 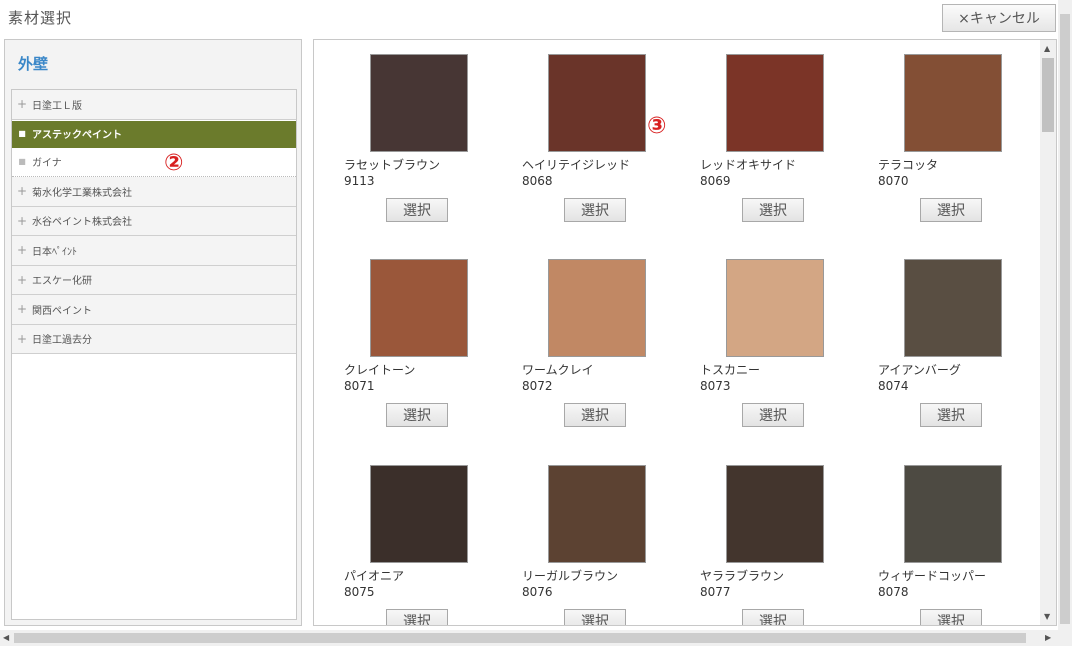 I want to click on window-scroll-thumb, so click(x=1065, y=319).